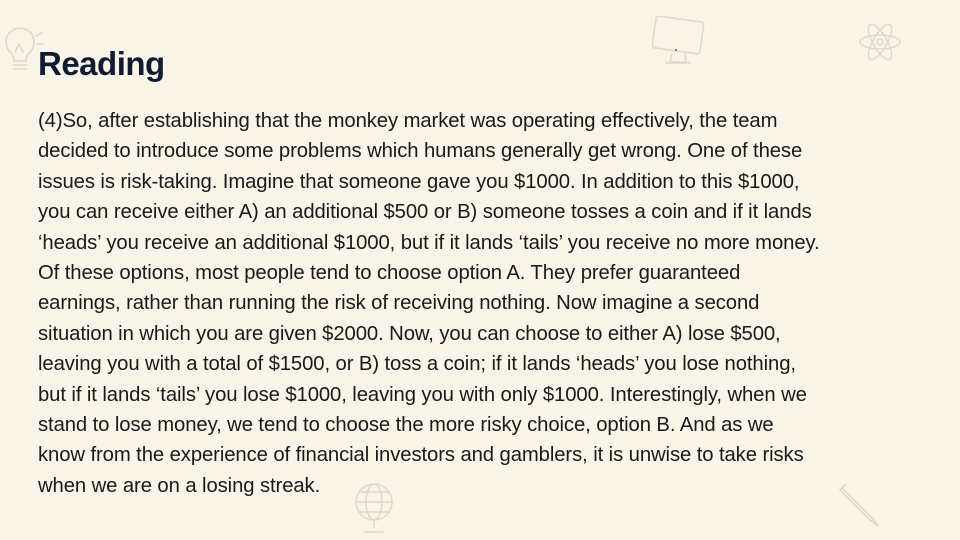 The height and width of the screenshot is (540, 960). I want to click on slide-title: Reading, so click(101, 63).